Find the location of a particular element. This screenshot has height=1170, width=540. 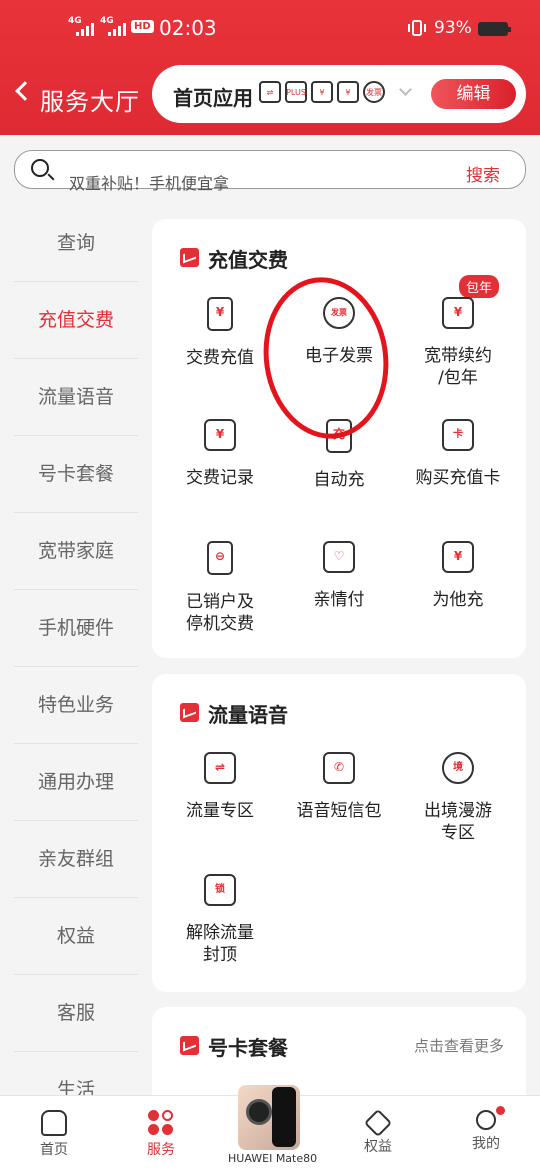

page-title: 服务大厅 is located at coordinates (90, 102).